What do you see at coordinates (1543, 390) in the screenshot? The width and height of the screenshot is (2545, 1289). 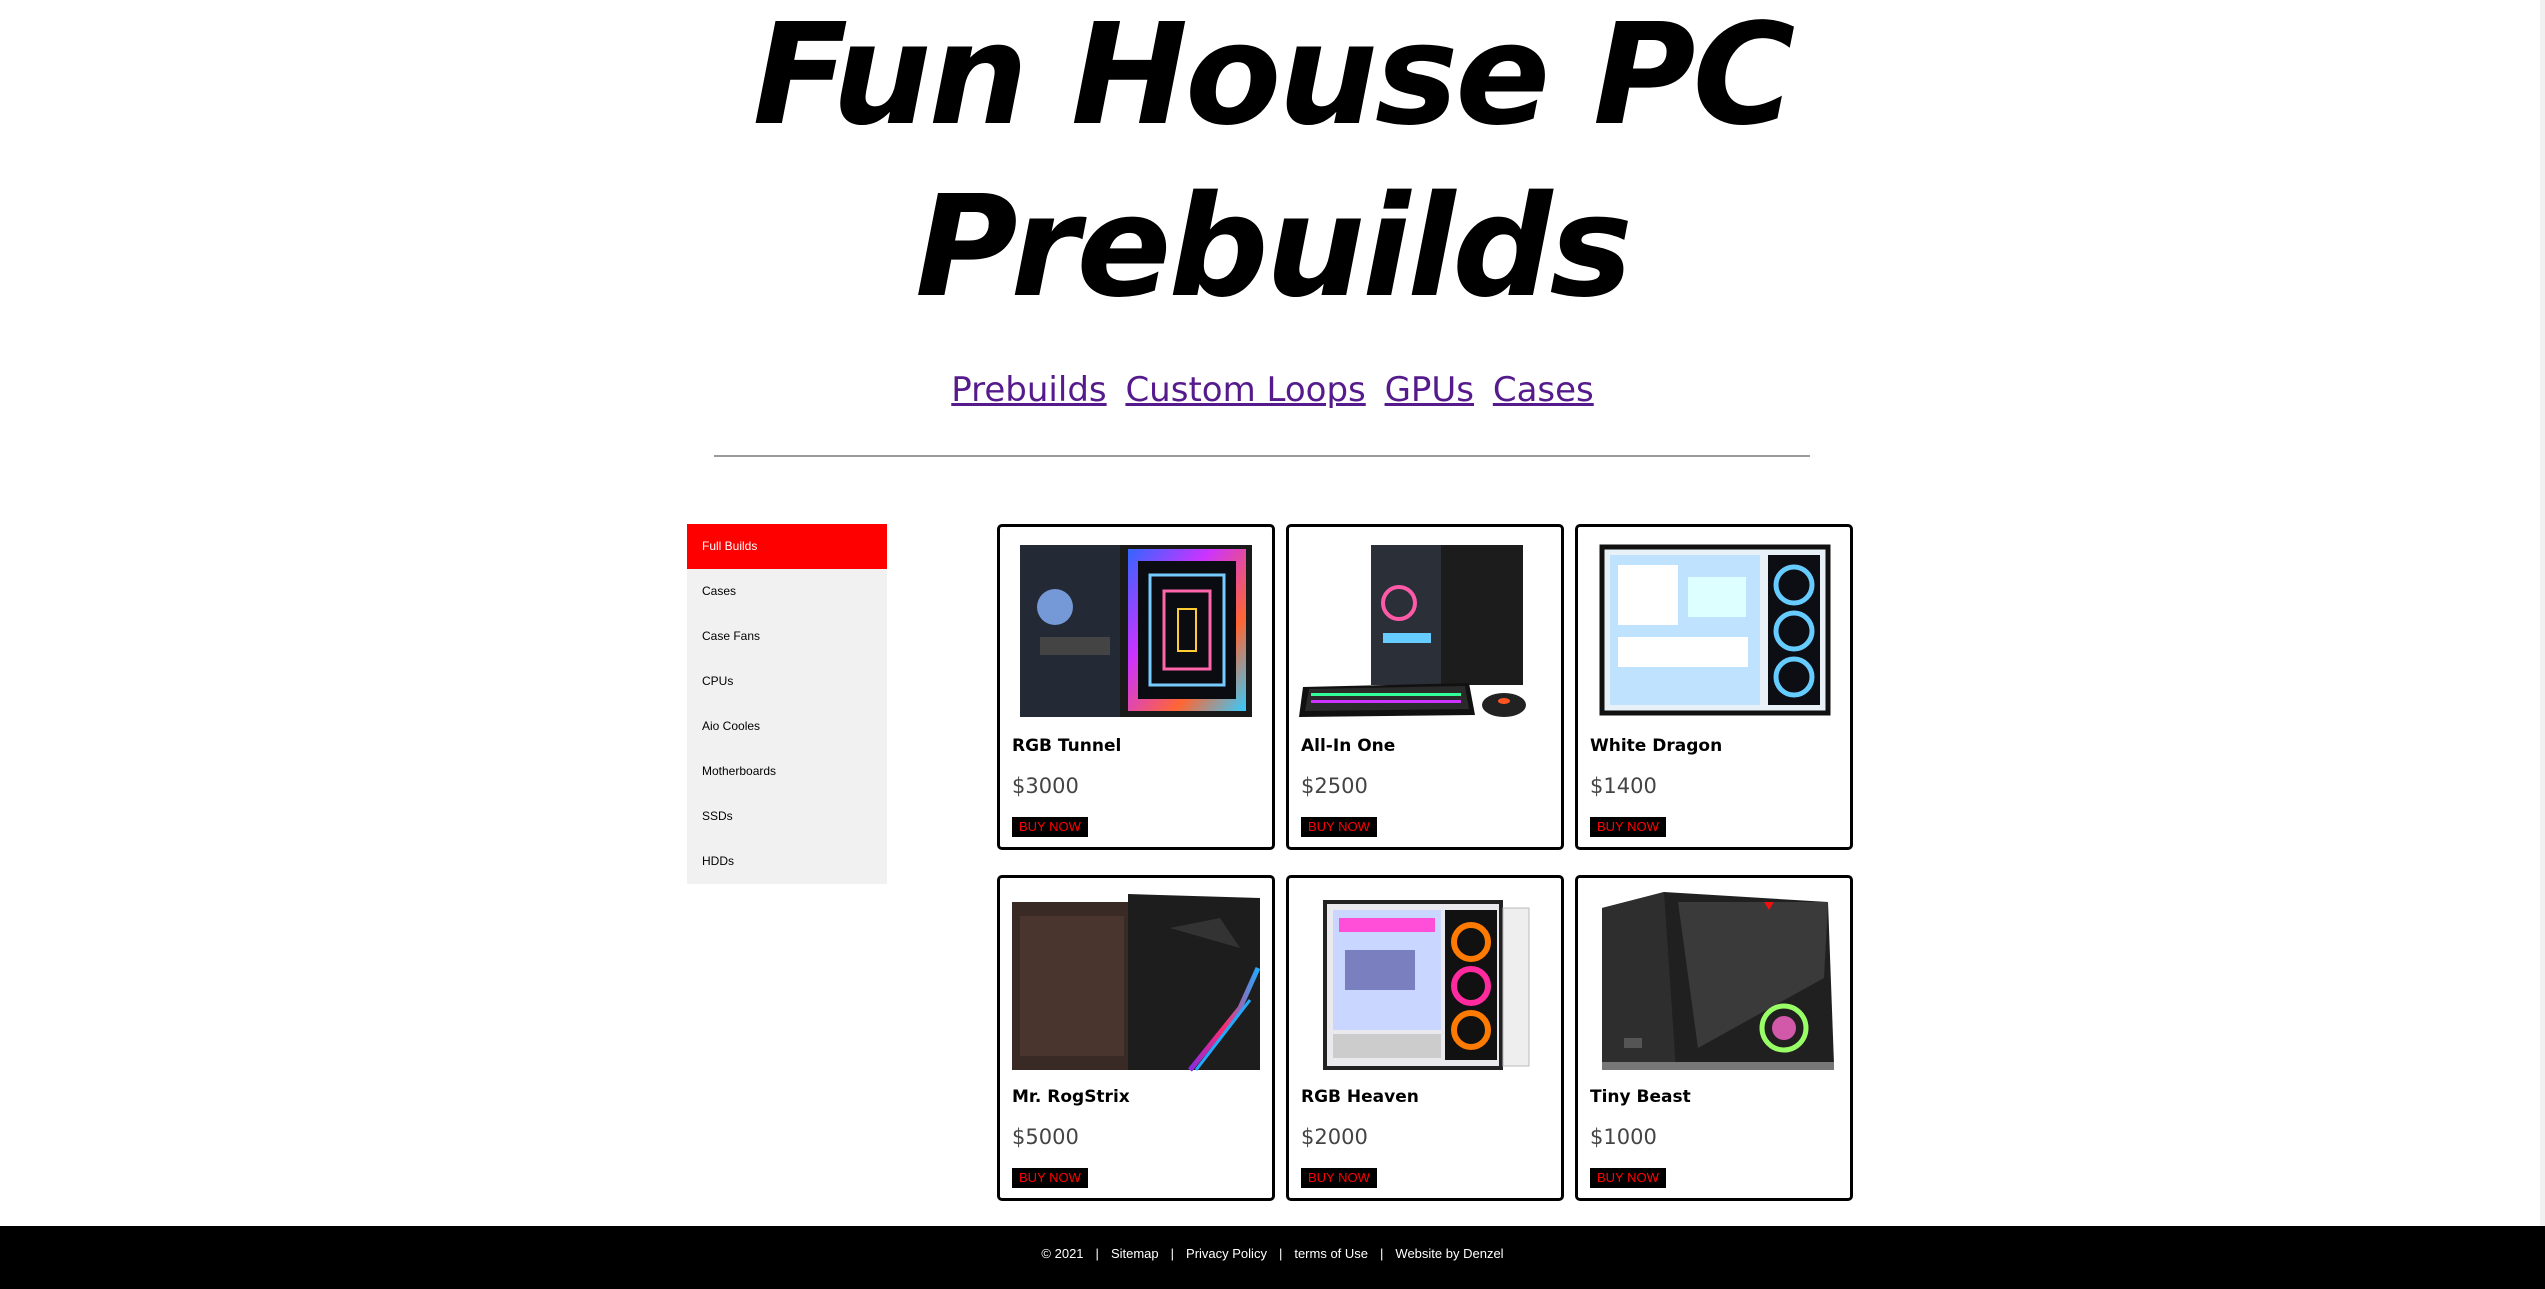 I see `nav-link-cases: Cases` at bounding box center [1543, 390].